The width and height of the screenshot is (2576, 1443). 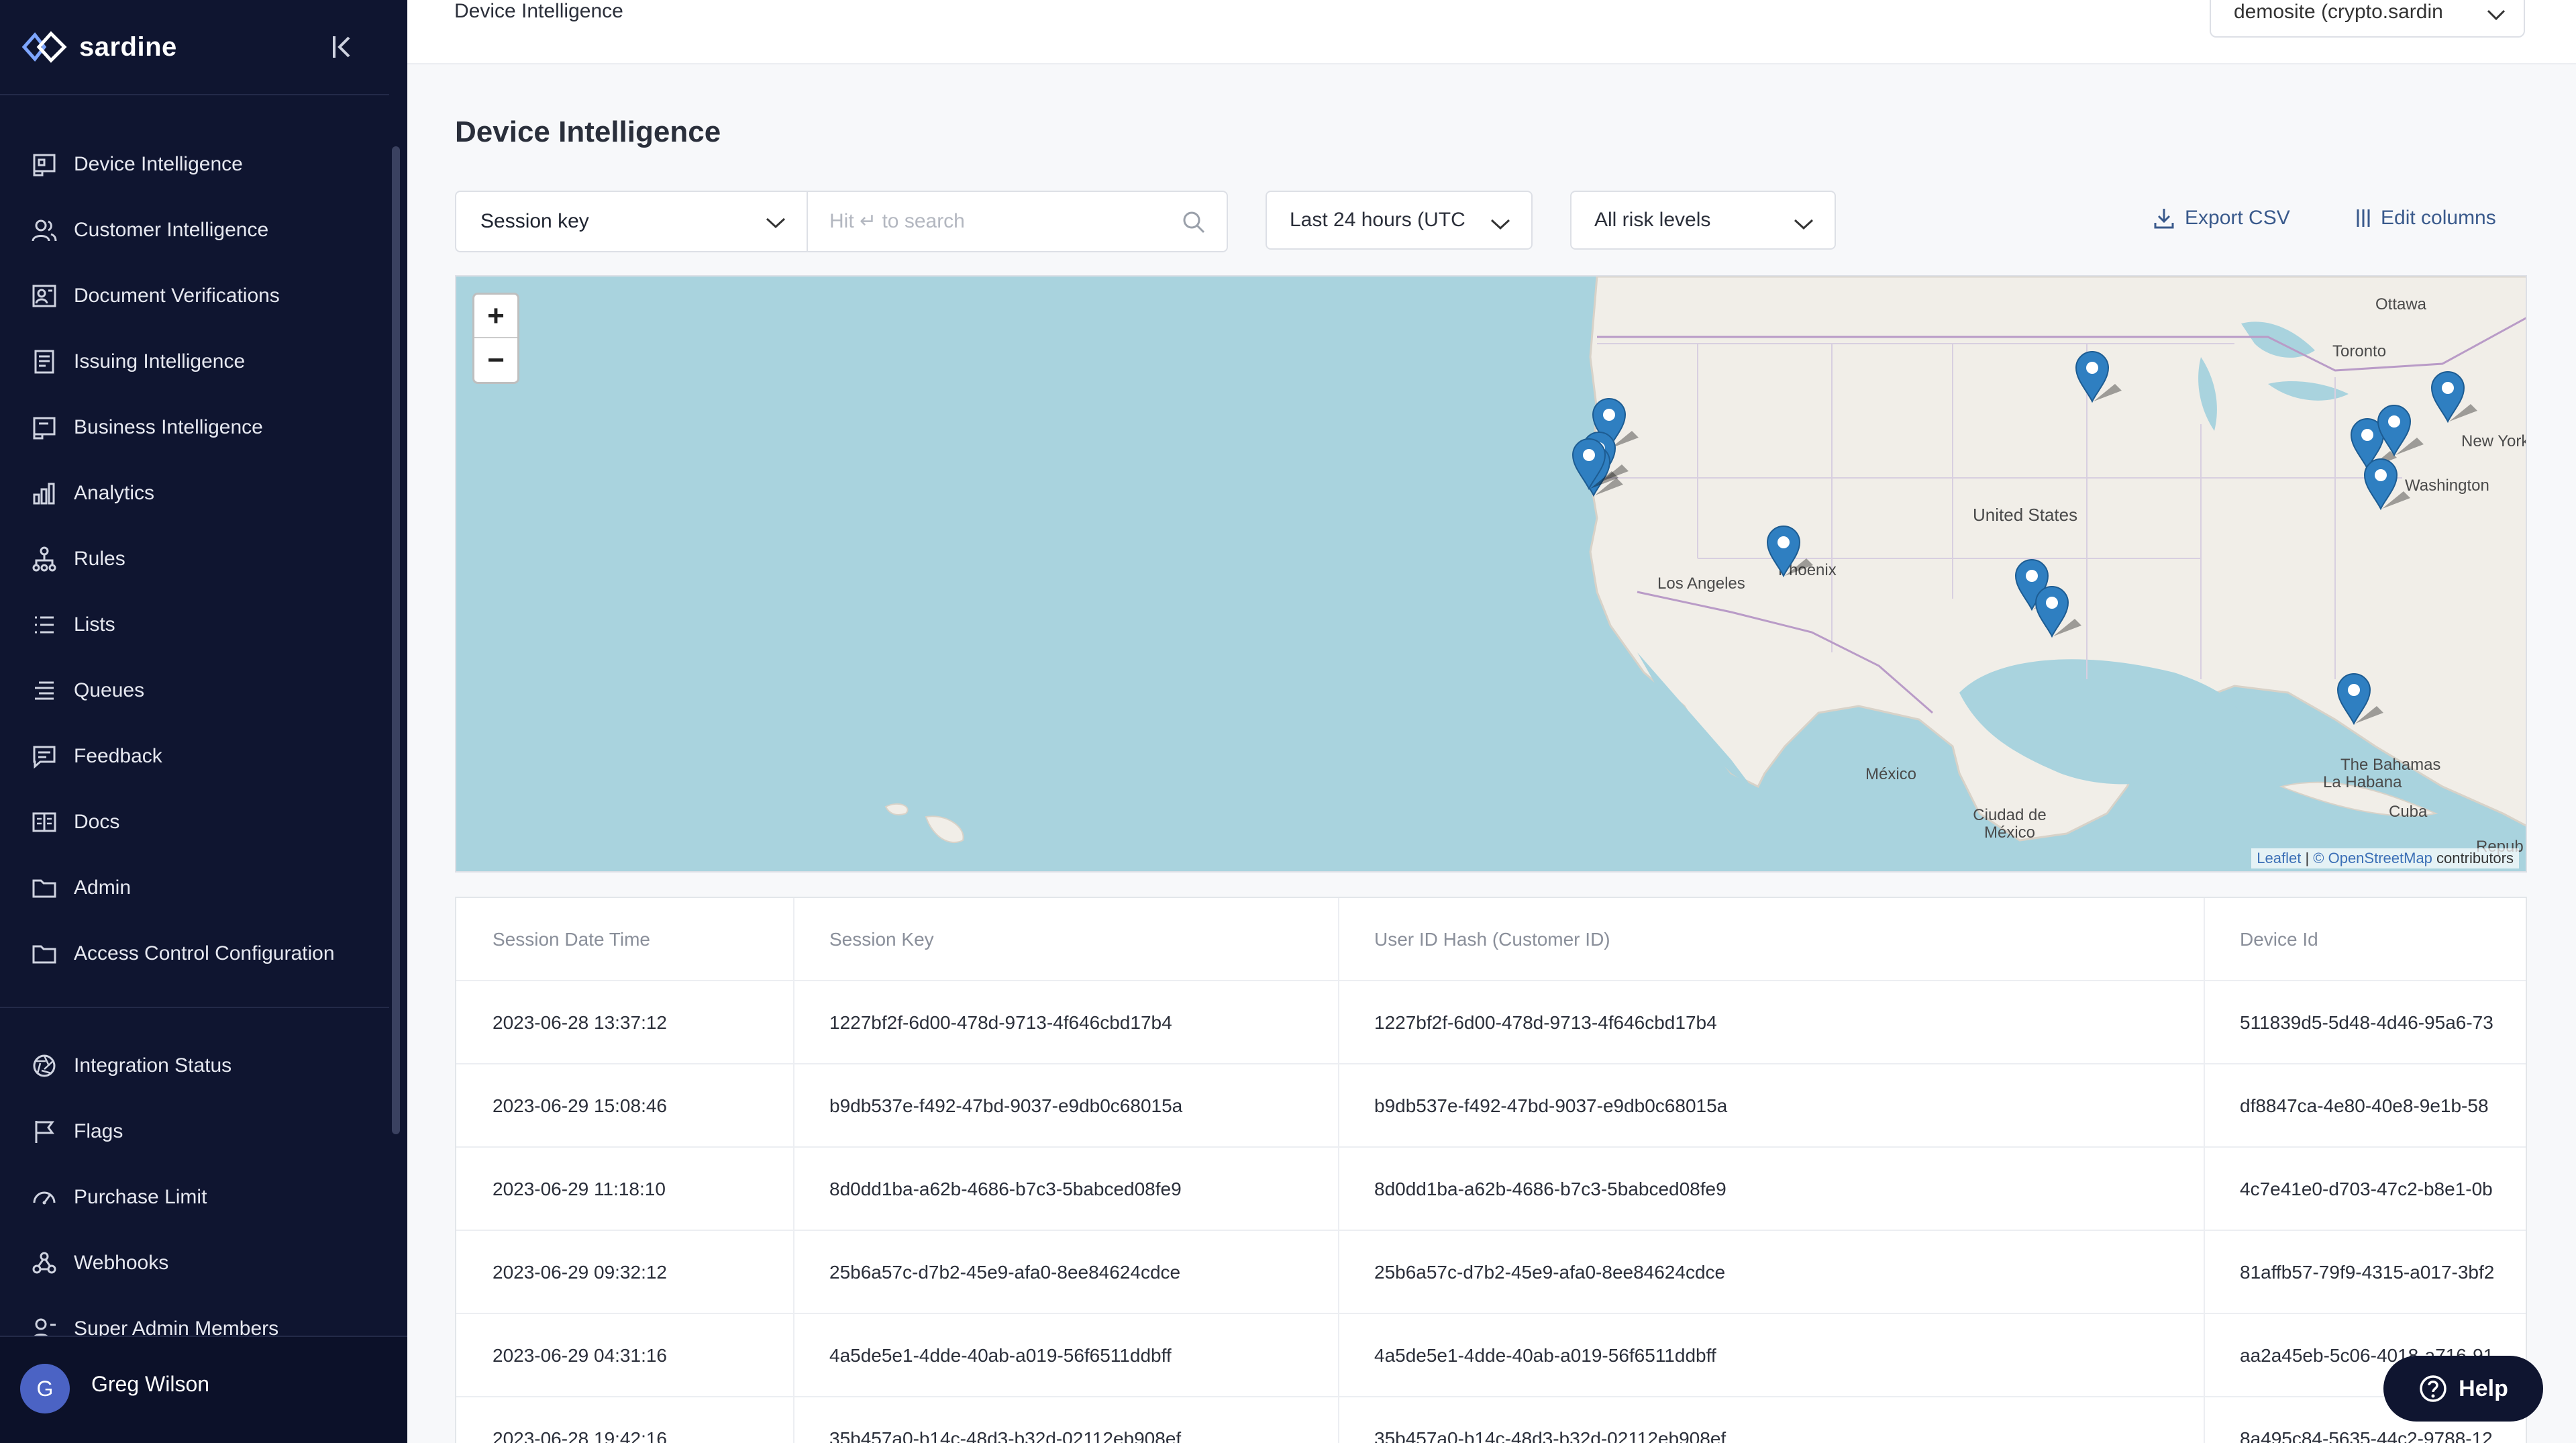 What do you see at coordinates (155, 296) in the screenshot?
I see `sidebar-item-document-verifications: Document Verifications` at bounding box center [155, 296].